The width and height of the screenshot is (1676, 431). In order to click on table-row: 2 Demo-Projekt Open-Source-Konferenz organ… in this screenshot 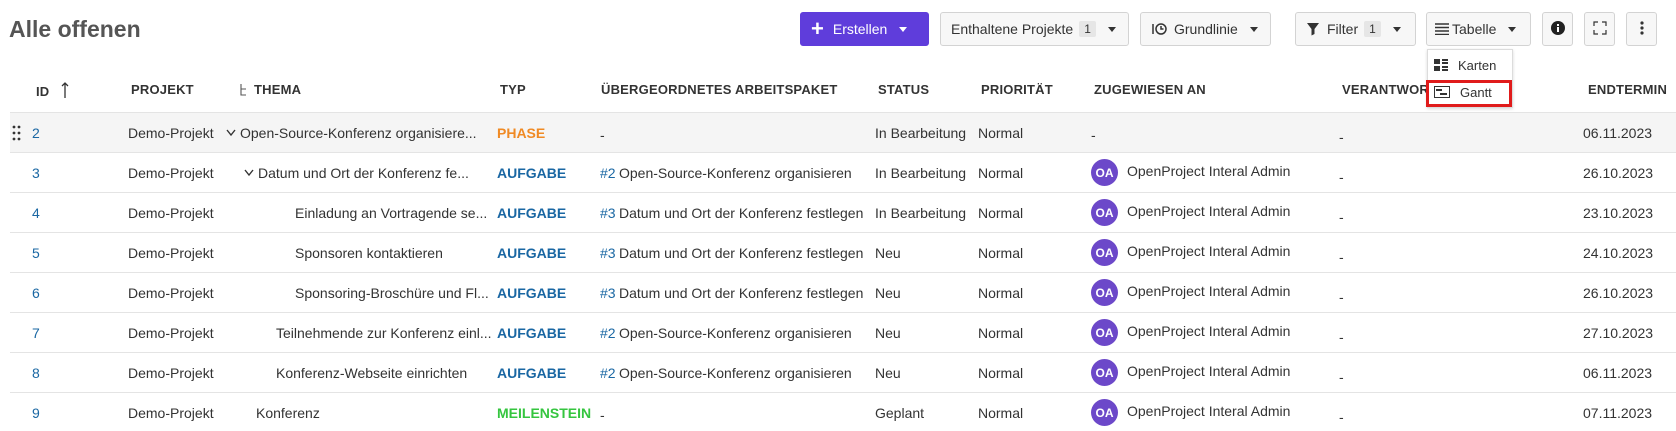, I will do `click(843, 132)`.